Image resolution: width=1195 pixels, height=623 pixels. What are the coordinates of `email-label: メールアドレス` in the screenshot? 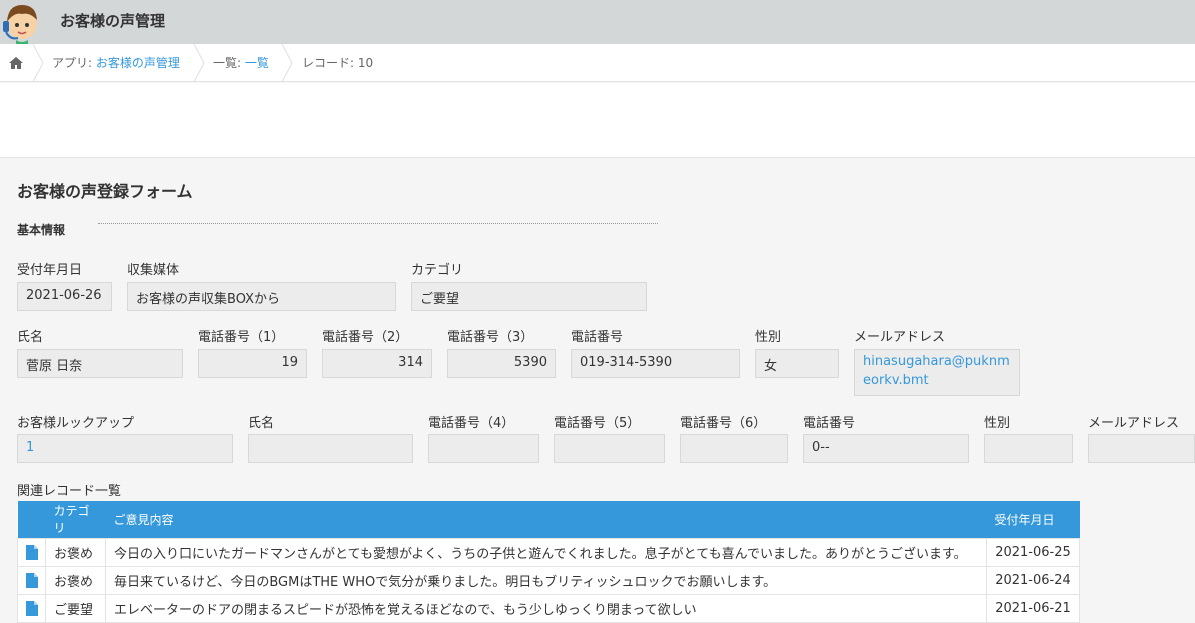 It's located at (900, 337).